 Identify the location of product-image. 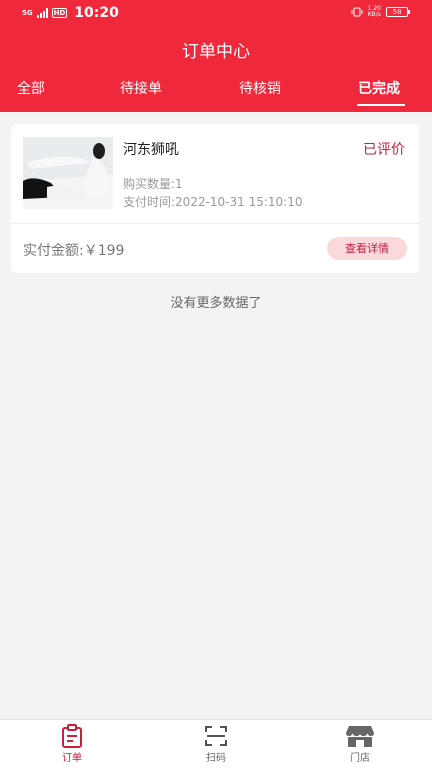
(68, 173).